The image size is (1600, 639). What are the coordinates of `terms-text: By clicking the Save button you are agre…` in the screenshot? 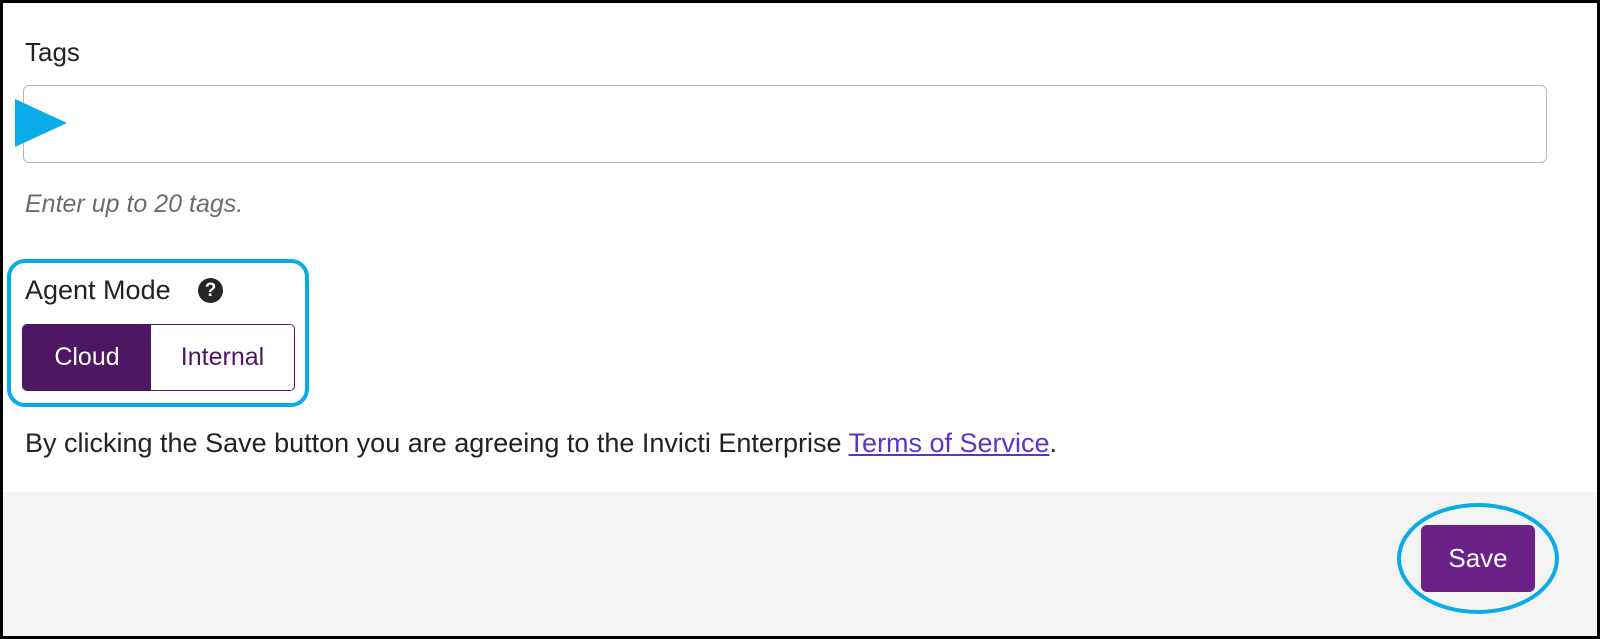 It's located at (541, 443).